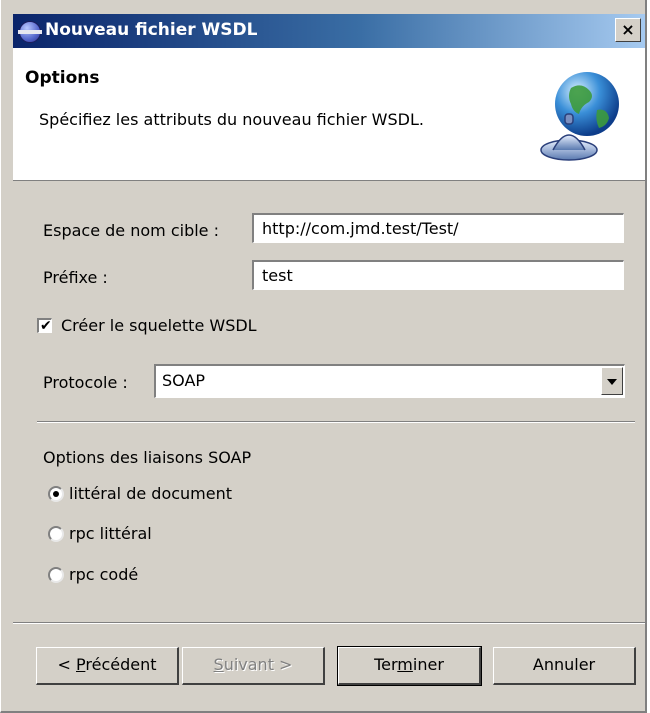 Image resolution: width=650 pixels, height=713 pixels. I want to click on namespace-input: http://com.jmd.test/Test/, so click(438, 228).